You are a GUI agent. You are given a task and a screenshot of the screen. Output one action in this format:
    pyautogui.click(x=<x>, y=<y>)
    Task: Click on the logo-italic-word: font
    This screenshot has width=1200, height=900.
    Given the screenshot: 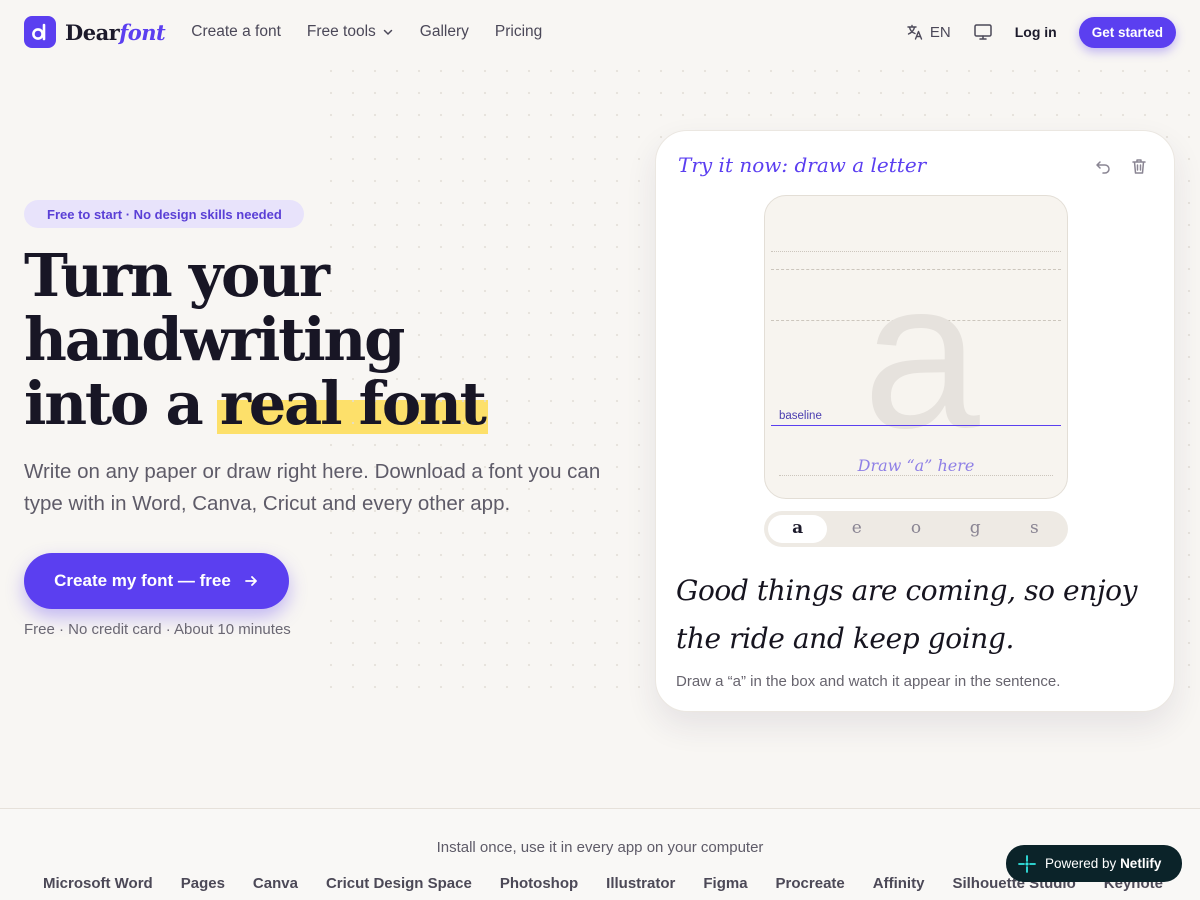 What is the action you would take?
    pyautogui.click(x=142, y=32)
    